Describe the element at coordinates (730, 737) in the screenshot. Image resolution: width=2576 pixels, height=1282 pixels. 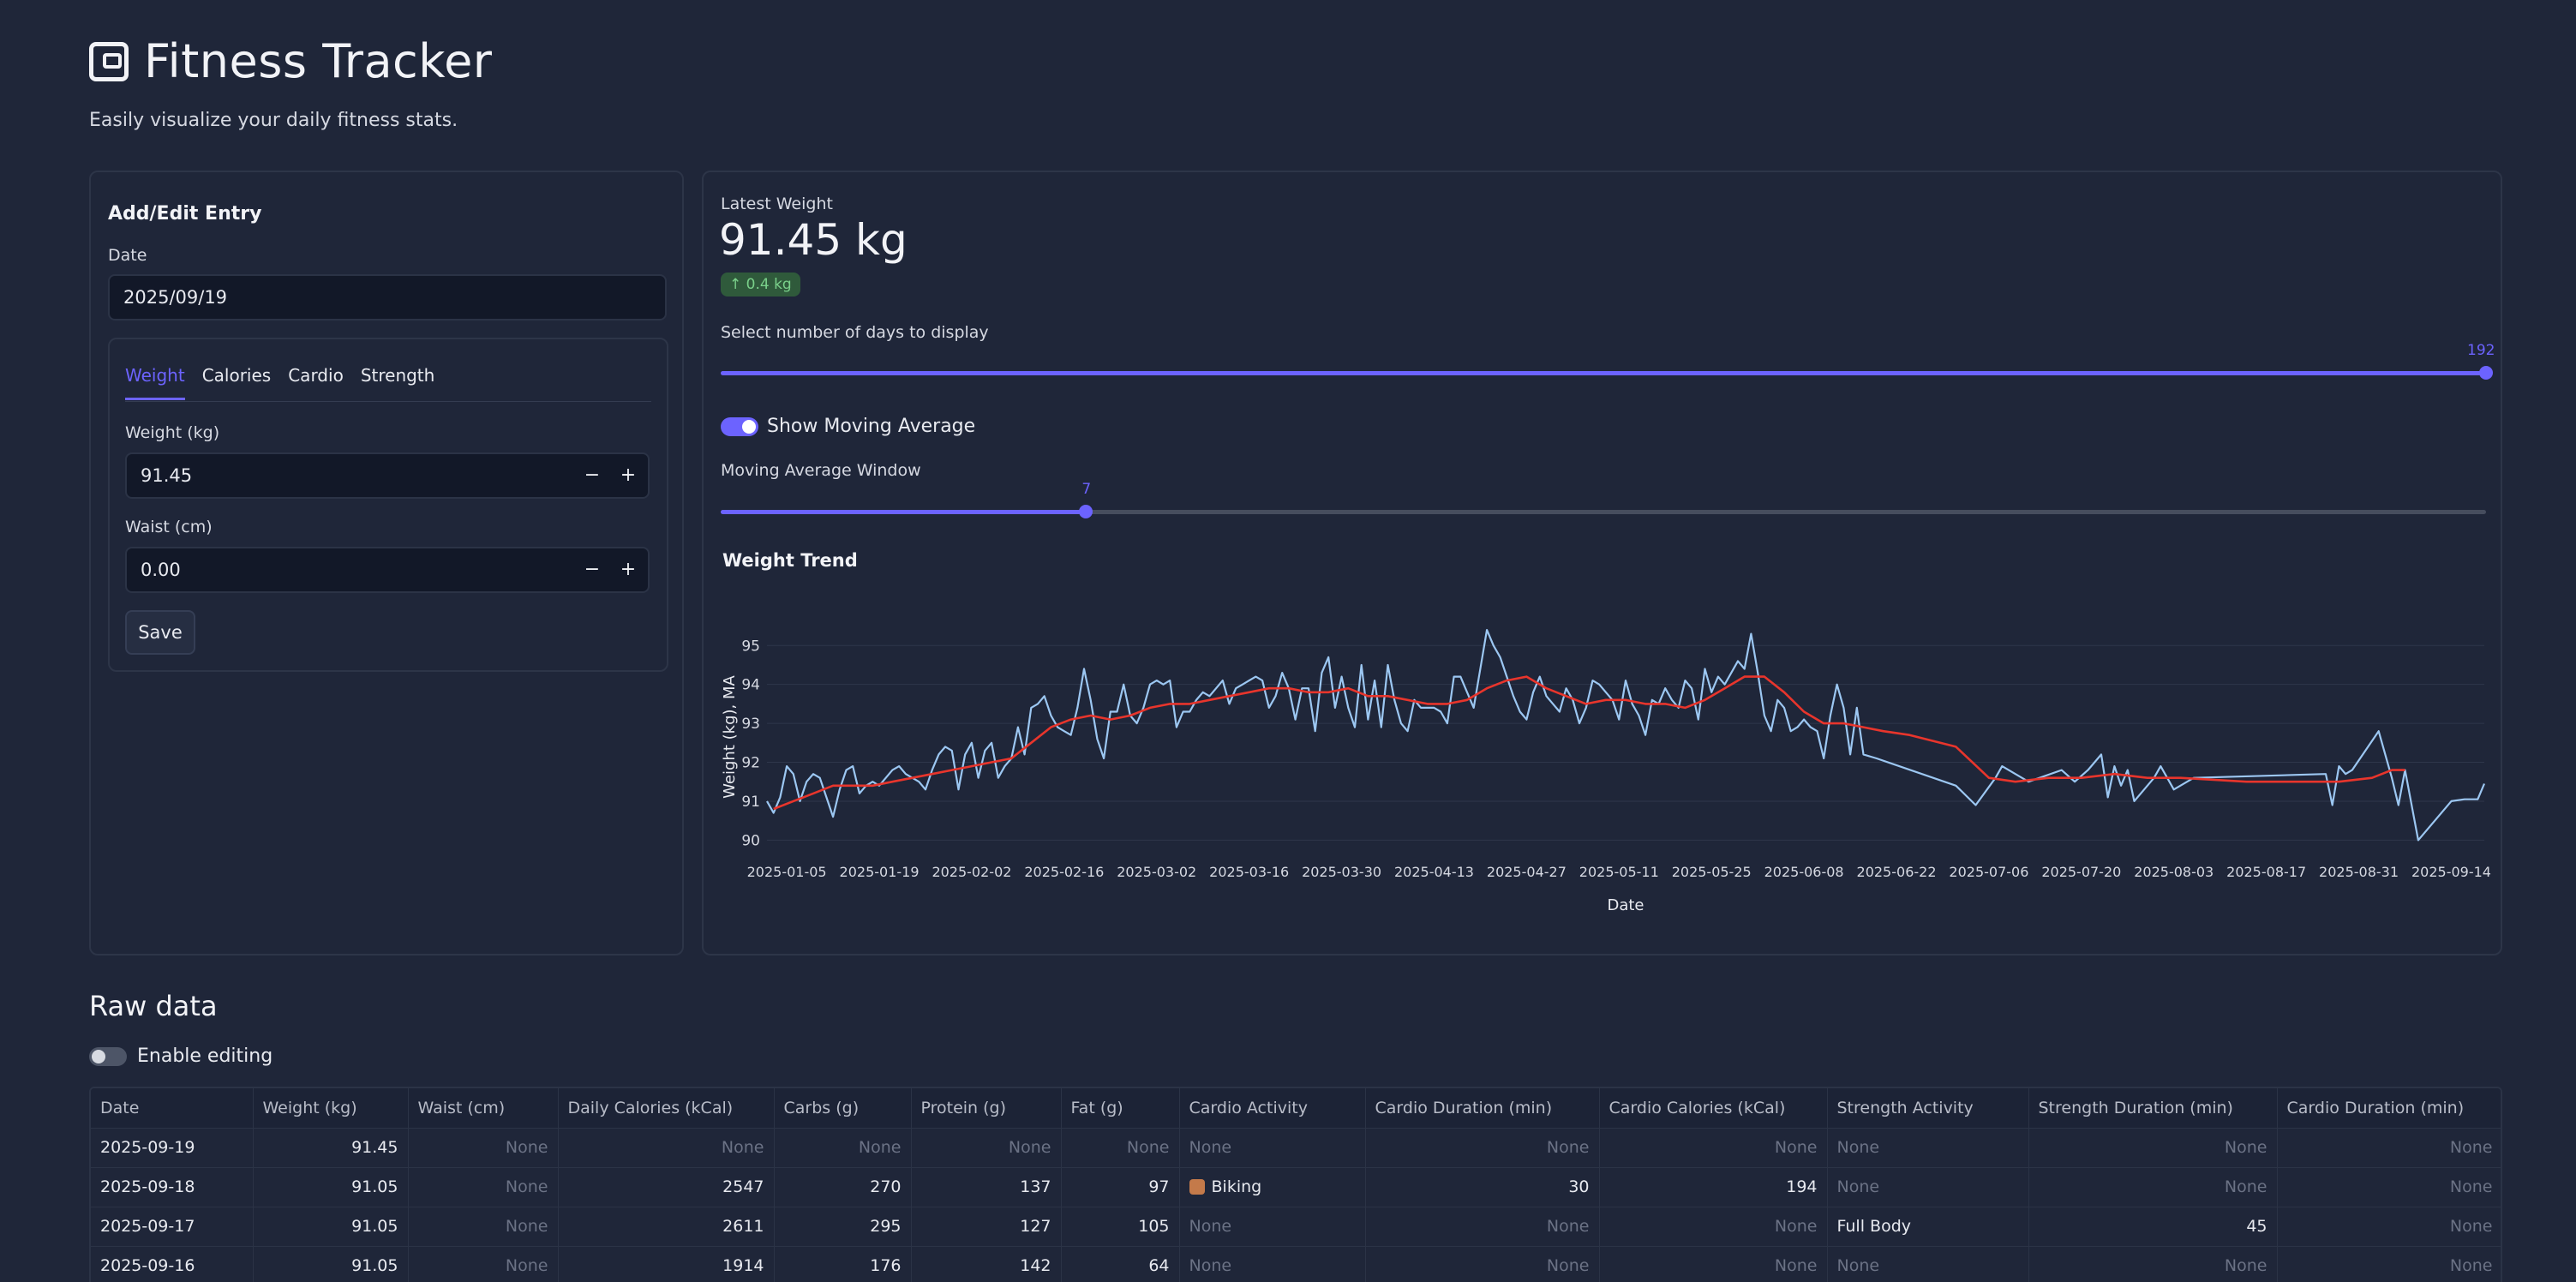
I see `y-axis-label: Weight (kg), MA` at that location.